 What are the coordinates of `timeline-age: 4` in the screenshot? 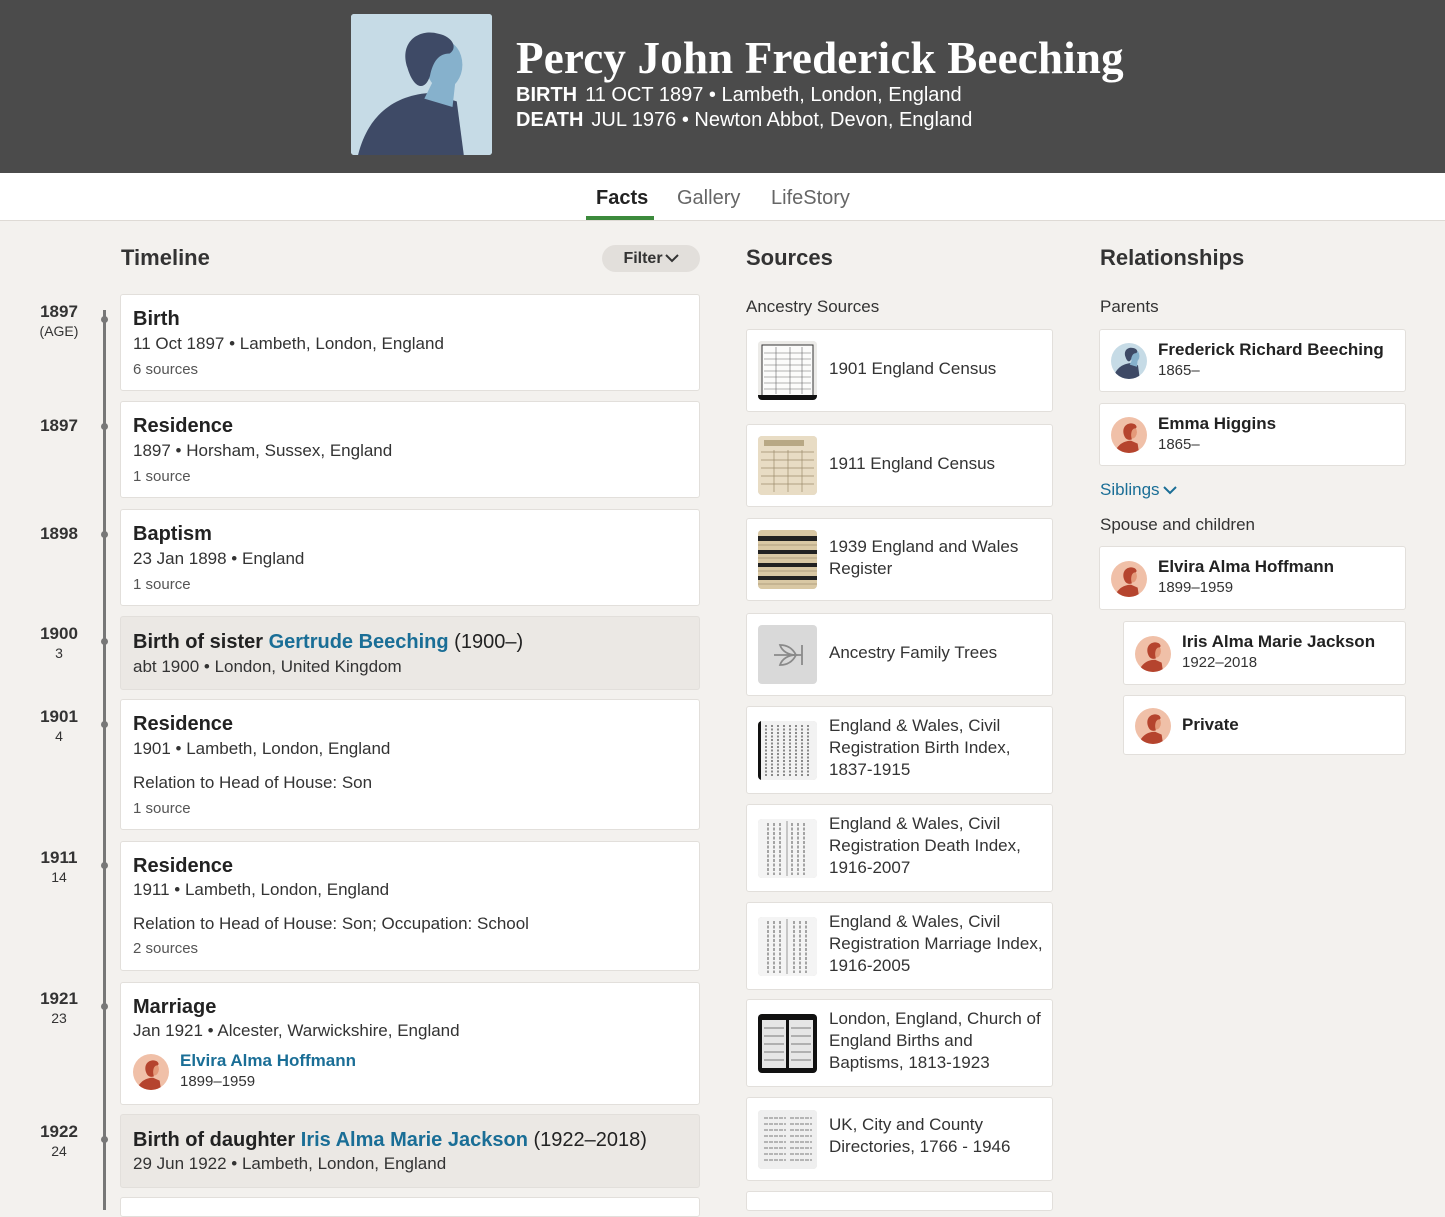 It's located at (59, 736).